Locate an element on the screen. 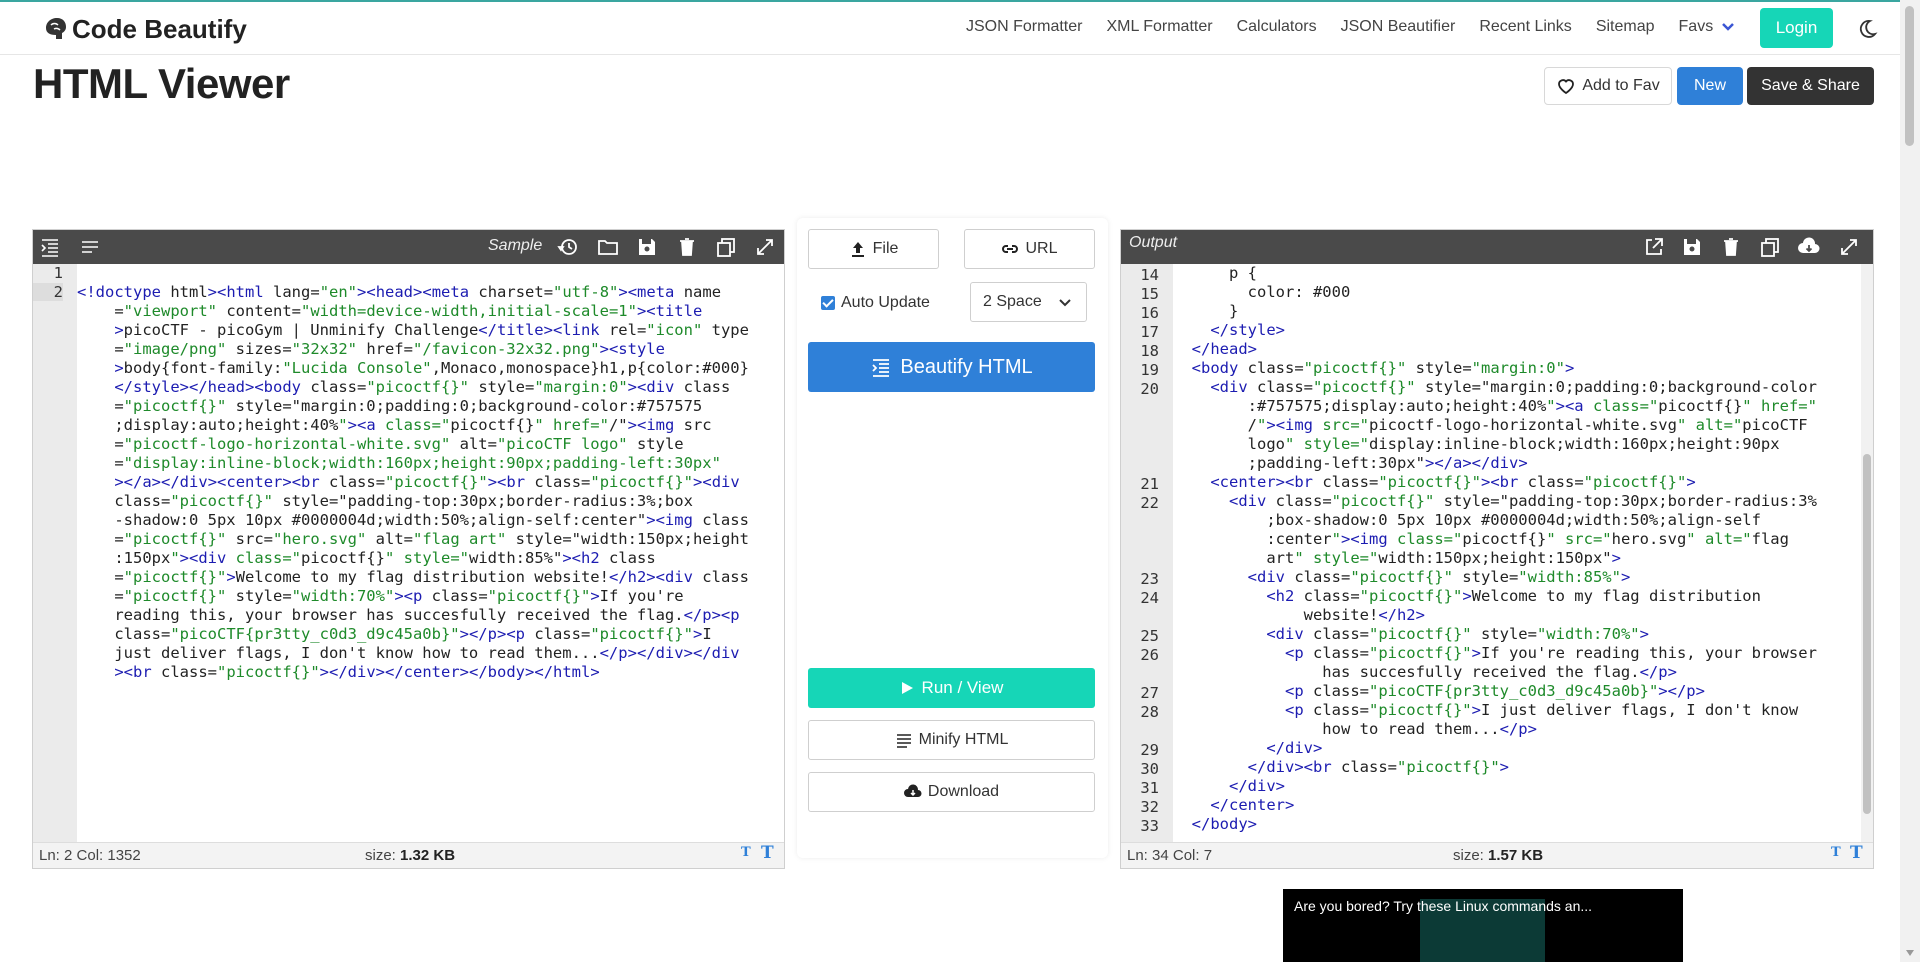 The height and width of the screenshot is (962, 1920). output-toolbar: Output is located at coordinates (1497, 247).